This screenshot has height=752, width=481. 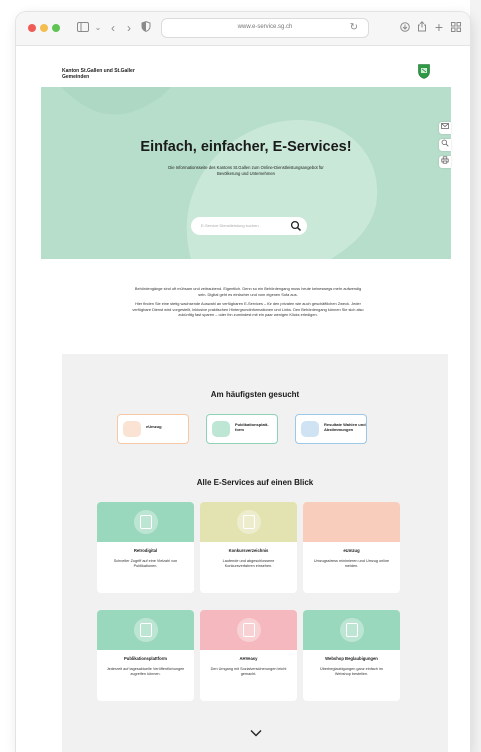 I want to click on card-title: AHVeasy, so click(x=248, y=658).